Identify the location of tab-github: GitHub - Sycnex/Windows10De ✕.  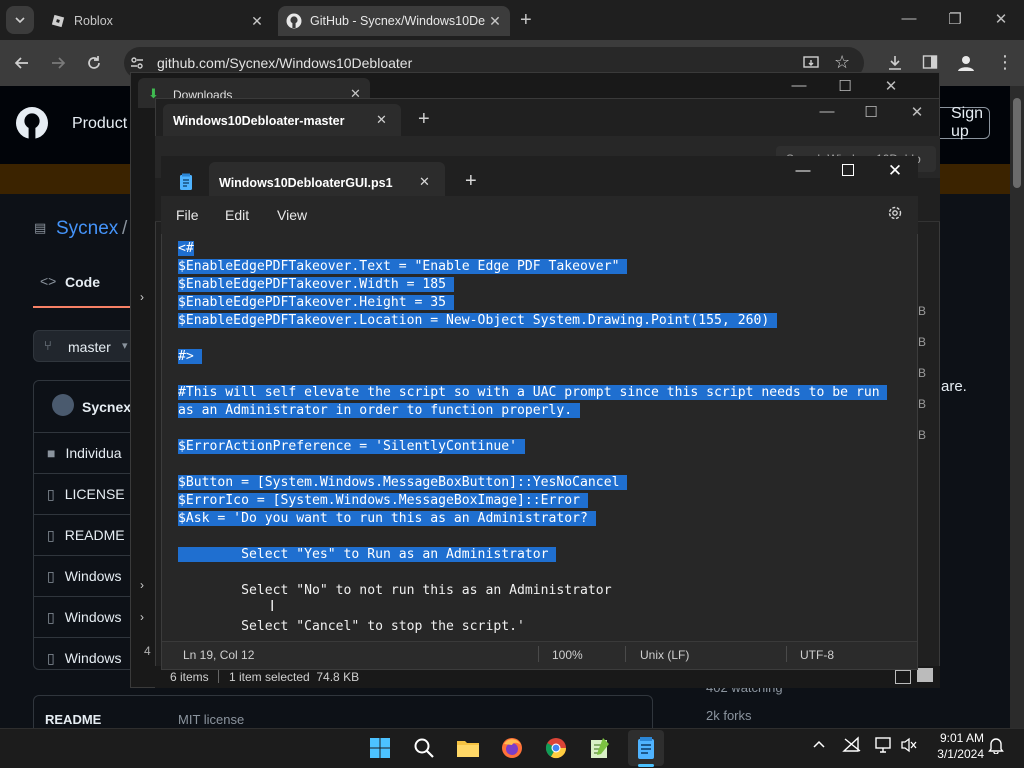
(394, 21).